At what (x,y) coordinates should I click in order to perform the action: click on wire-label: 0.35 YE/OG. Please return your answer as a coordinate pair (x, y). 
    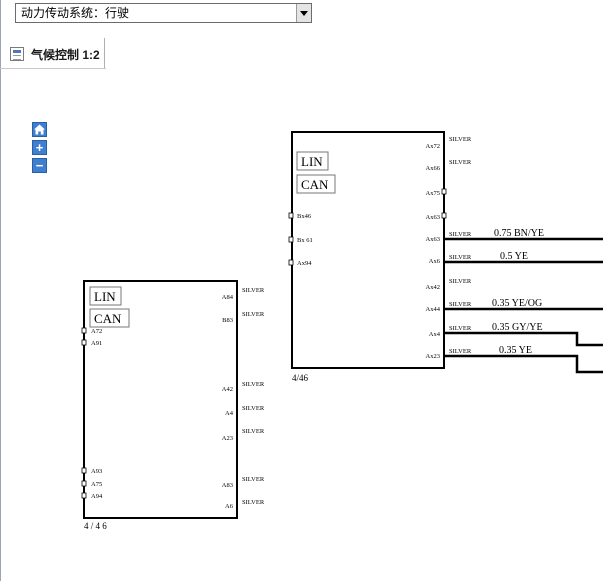
    Looking at the image, I should click on (517, 303).